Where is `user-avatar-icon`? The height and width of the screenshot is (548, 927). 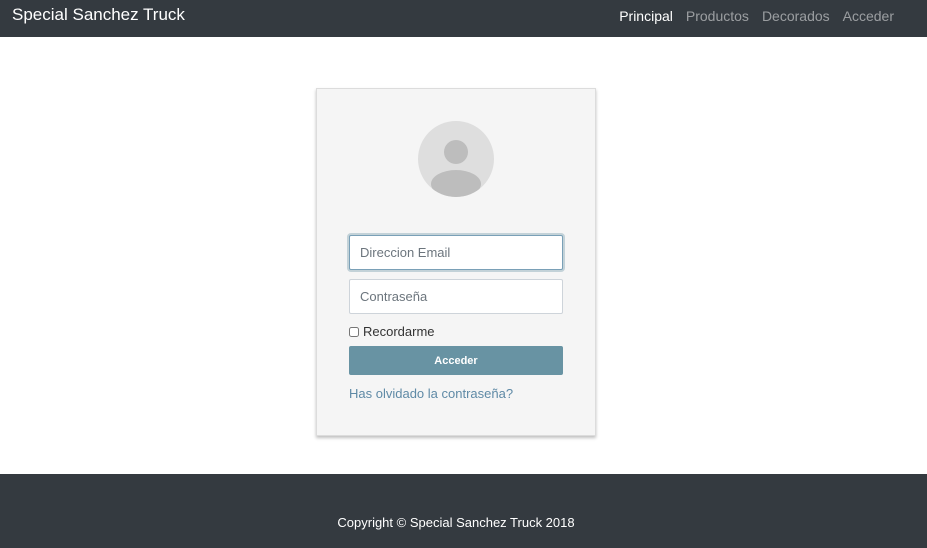 user-avatar-icon is located at coordinates (456, 159).